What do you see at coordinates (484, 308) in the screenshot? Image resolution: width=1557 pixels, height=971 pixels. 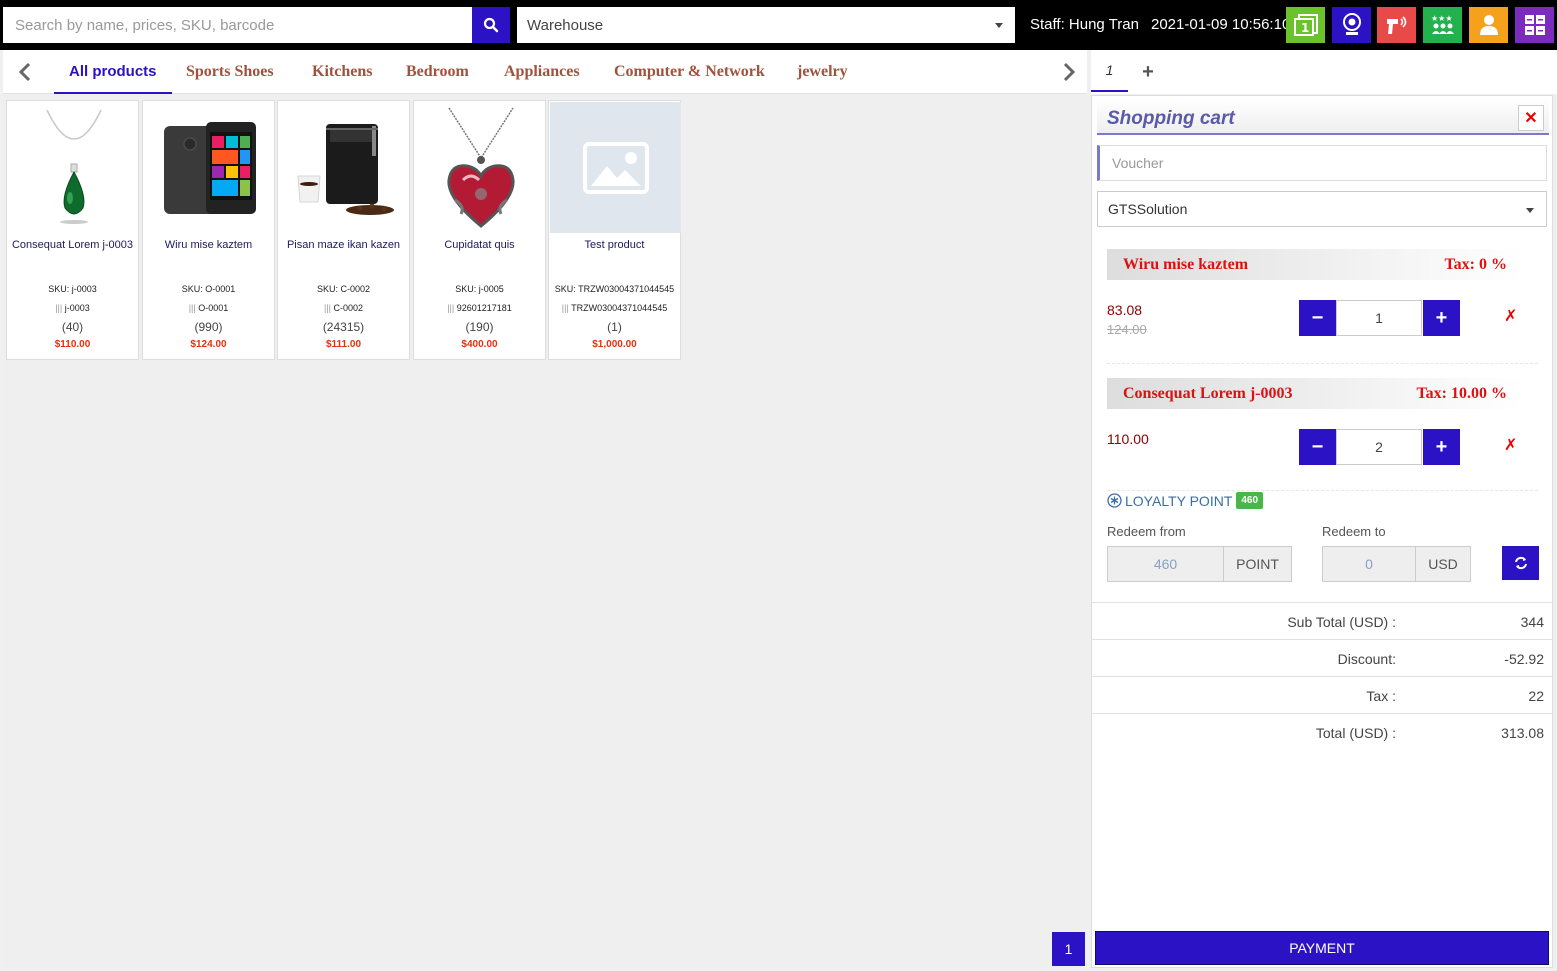 I see `product-barcode-value: 92601217181` at bounding box center [484, 308].